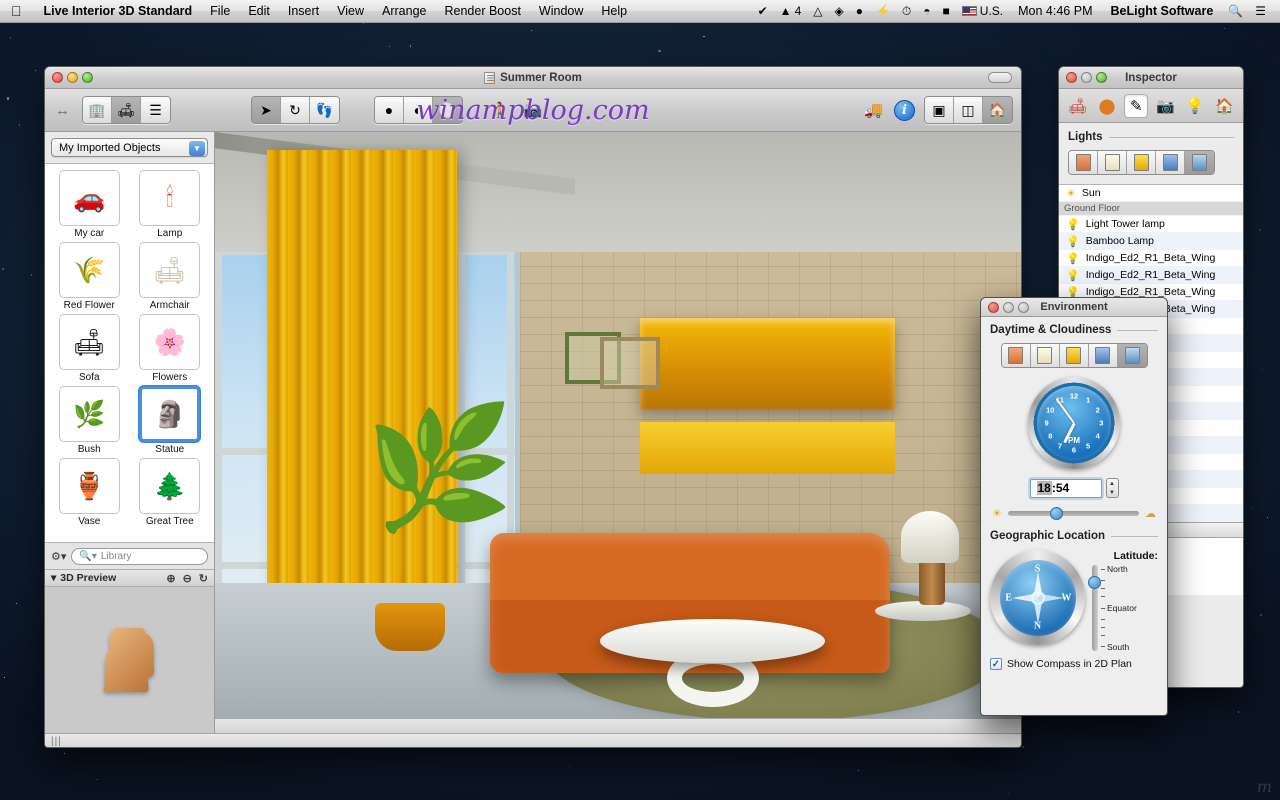  Describe the element at coordinates (129, 147) in the screenshot. I see `collection-popup-button: My Imported Objects ▼` at that location.